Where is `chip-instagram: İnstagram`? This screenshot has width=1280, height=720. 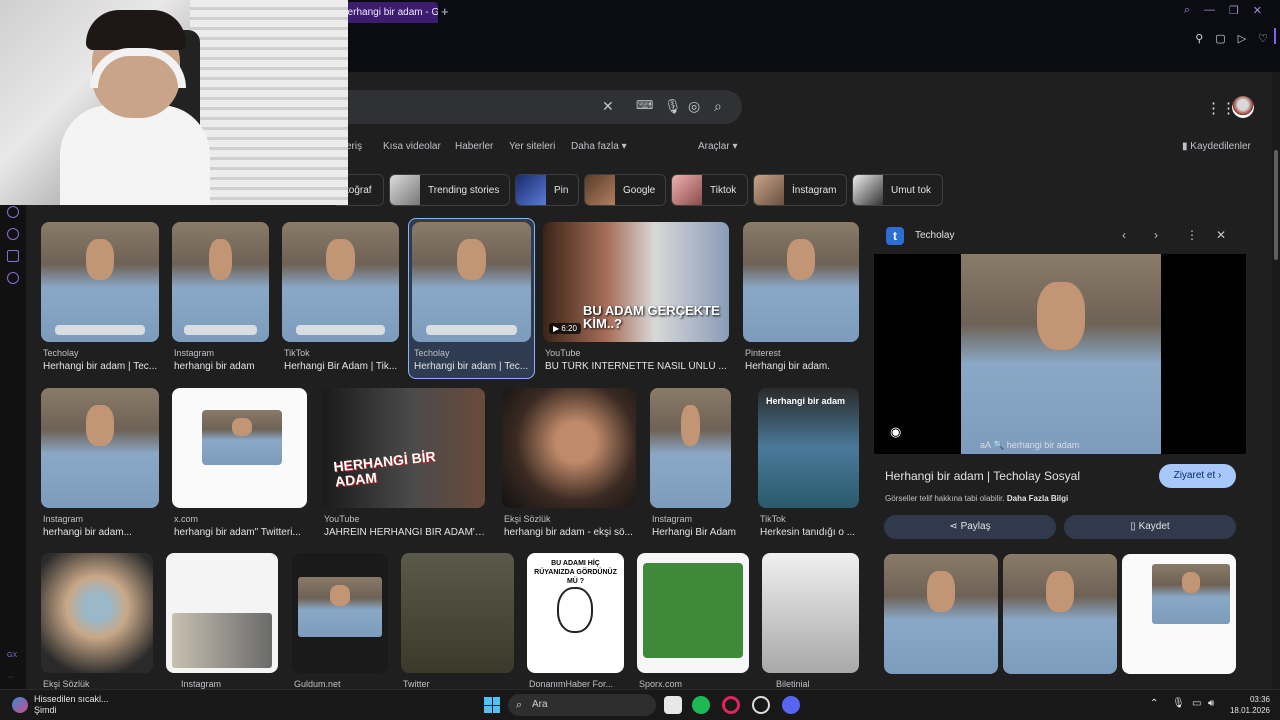
chip-instagram: İnstagram is located at coordinates (800, 190).